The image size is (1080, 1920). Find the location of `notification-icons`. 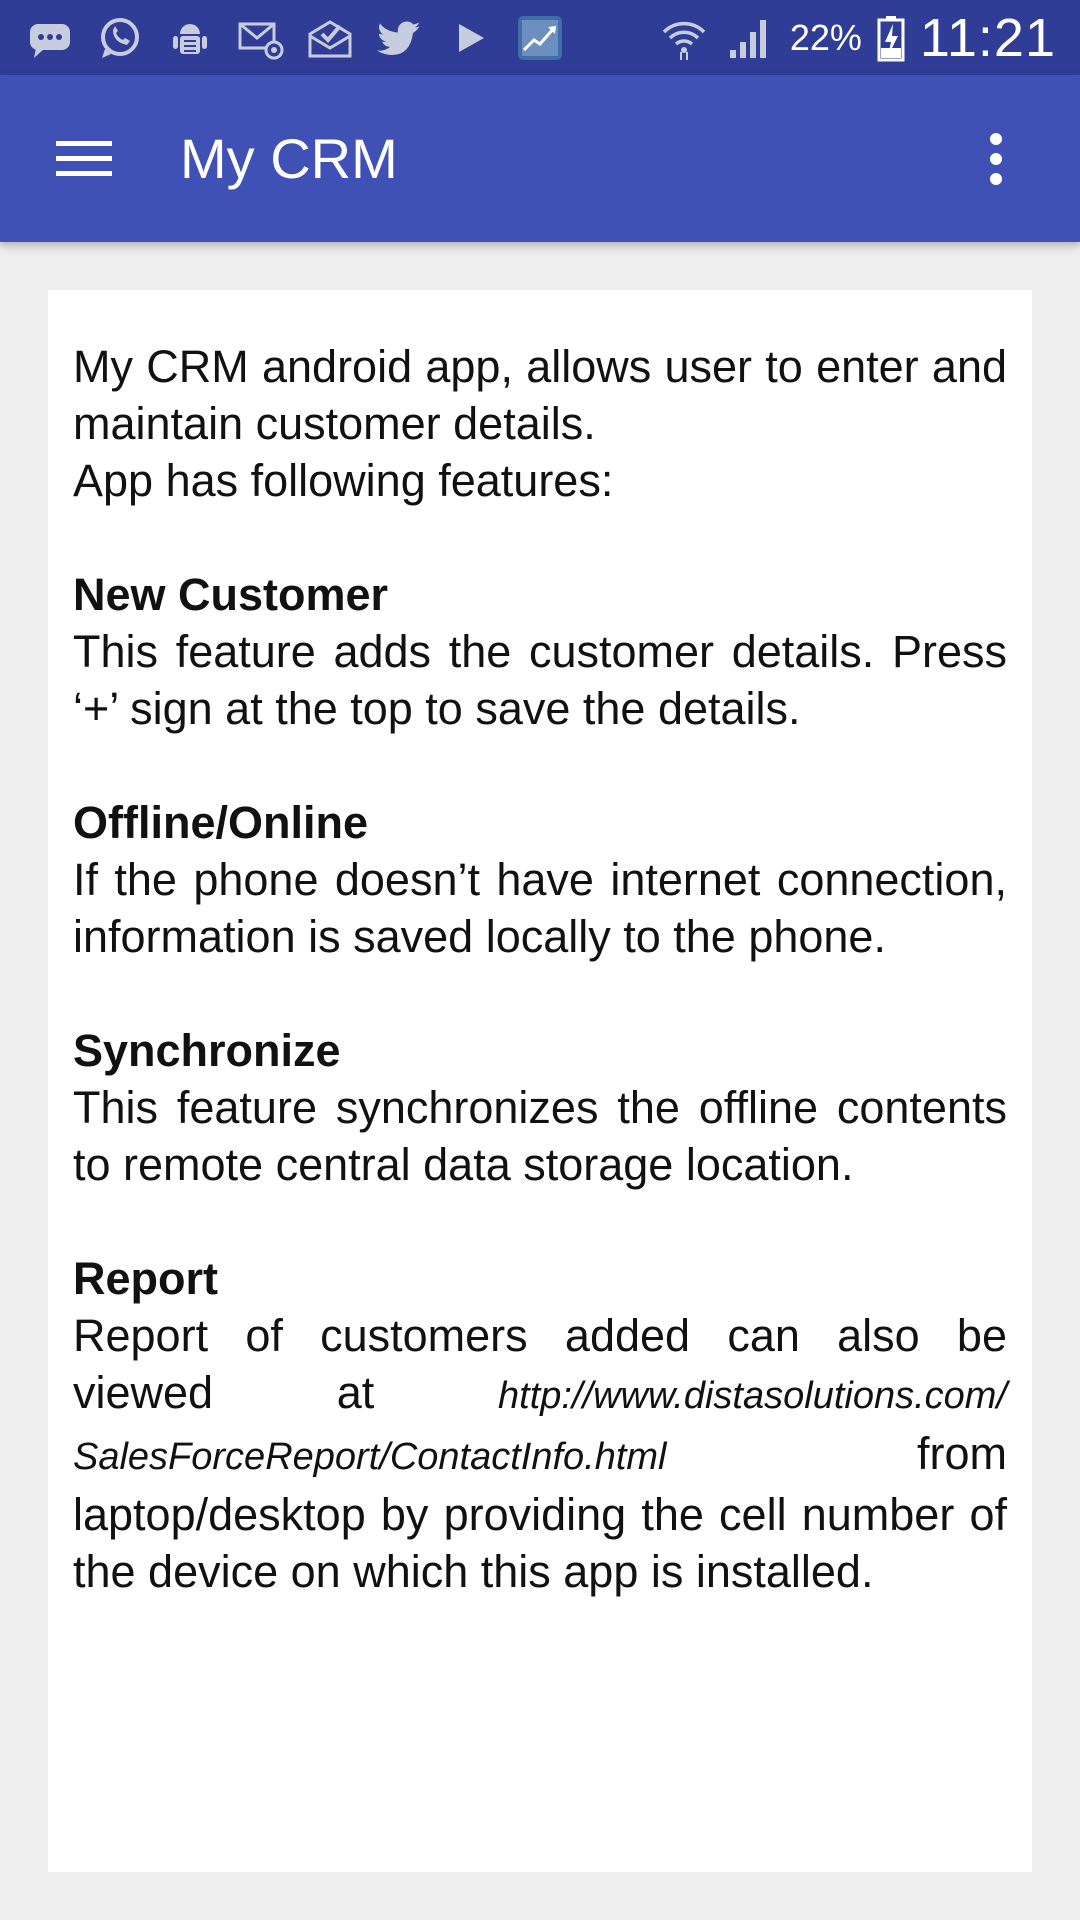

notification-icons is located at coordinates (295, 37).